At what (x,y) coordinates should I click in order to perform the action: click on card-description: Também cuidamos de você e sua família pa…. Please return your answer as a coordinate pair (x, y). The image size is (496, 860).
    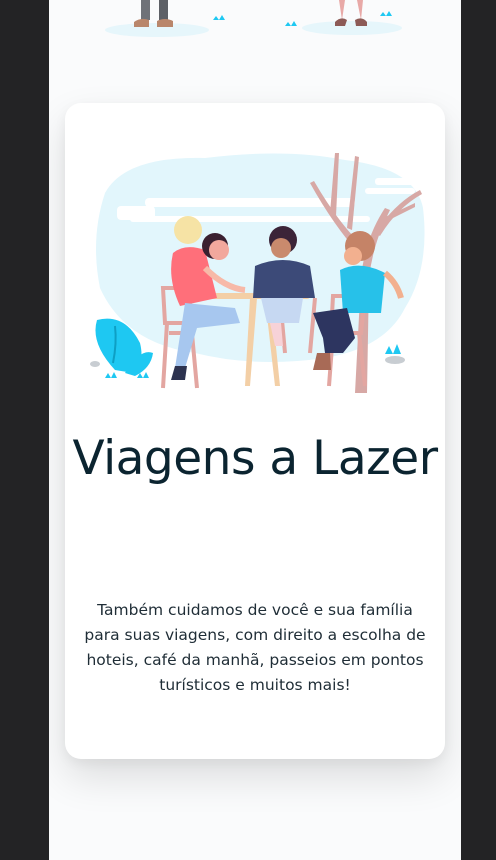
    Looking at the image, I should click on (255, 647).